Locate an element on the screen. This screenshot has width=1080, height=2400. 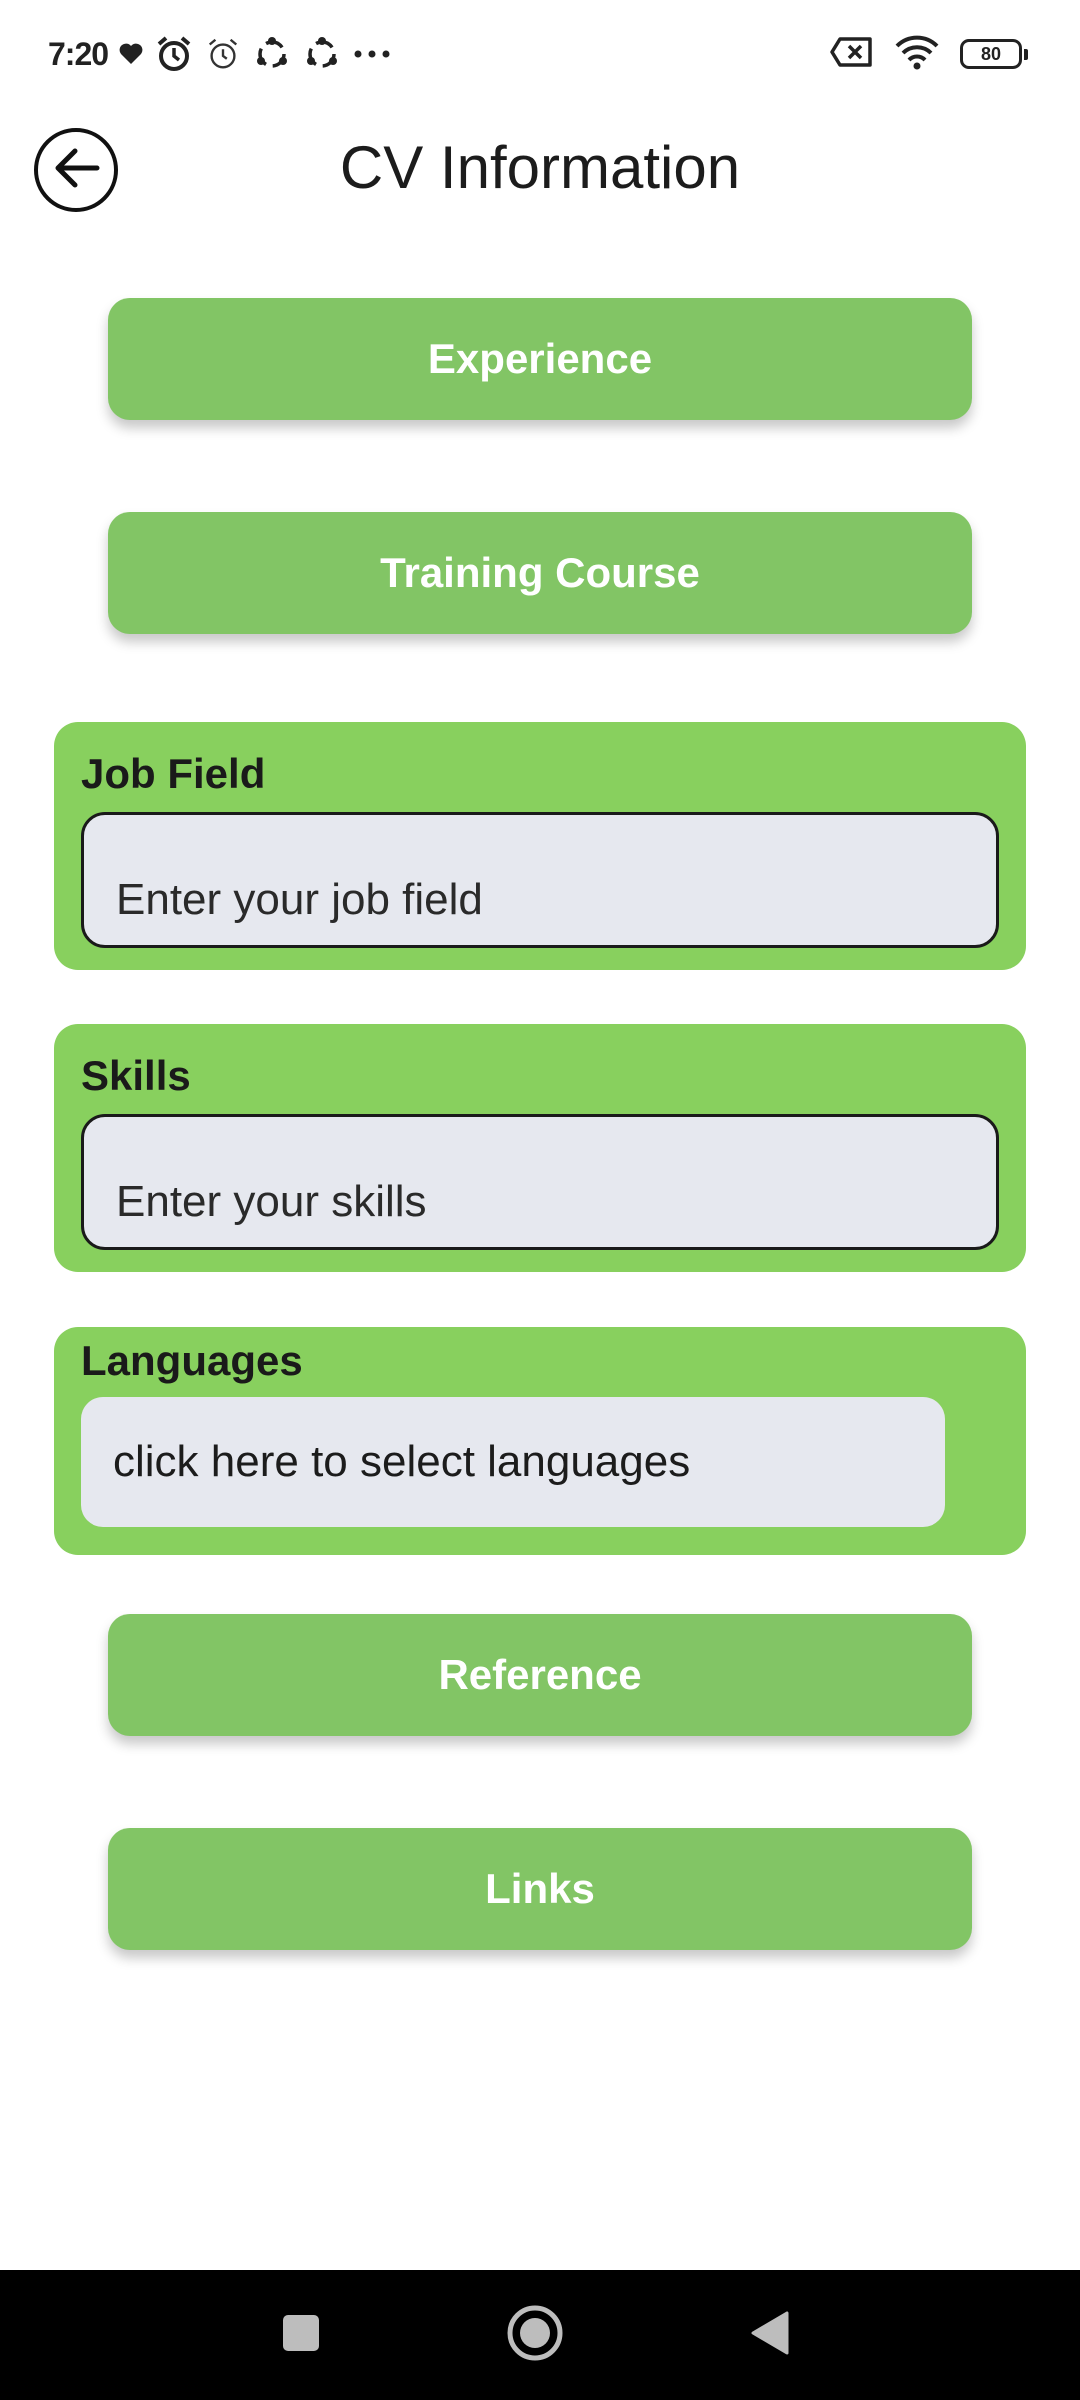
more-dots-icon is located at coordinates (372, 54).